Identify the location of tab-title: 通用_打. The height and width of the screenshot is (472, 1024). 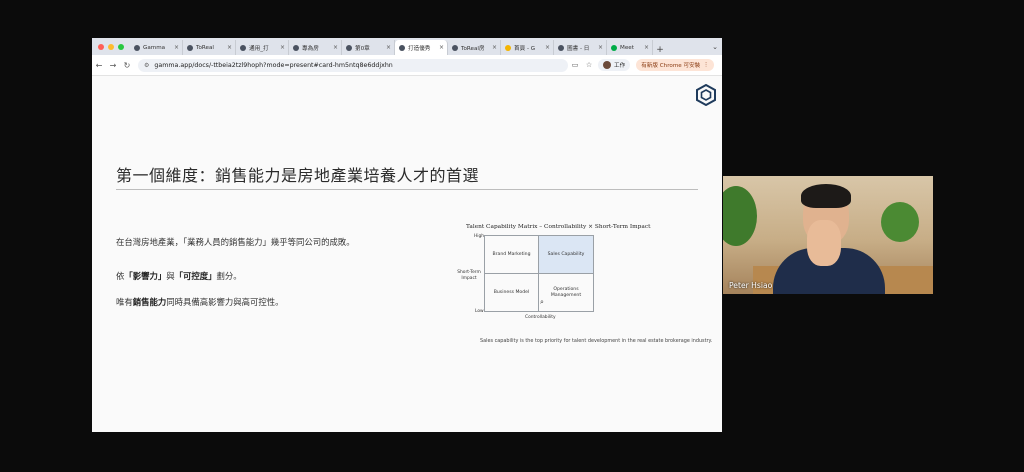
(259, 48).